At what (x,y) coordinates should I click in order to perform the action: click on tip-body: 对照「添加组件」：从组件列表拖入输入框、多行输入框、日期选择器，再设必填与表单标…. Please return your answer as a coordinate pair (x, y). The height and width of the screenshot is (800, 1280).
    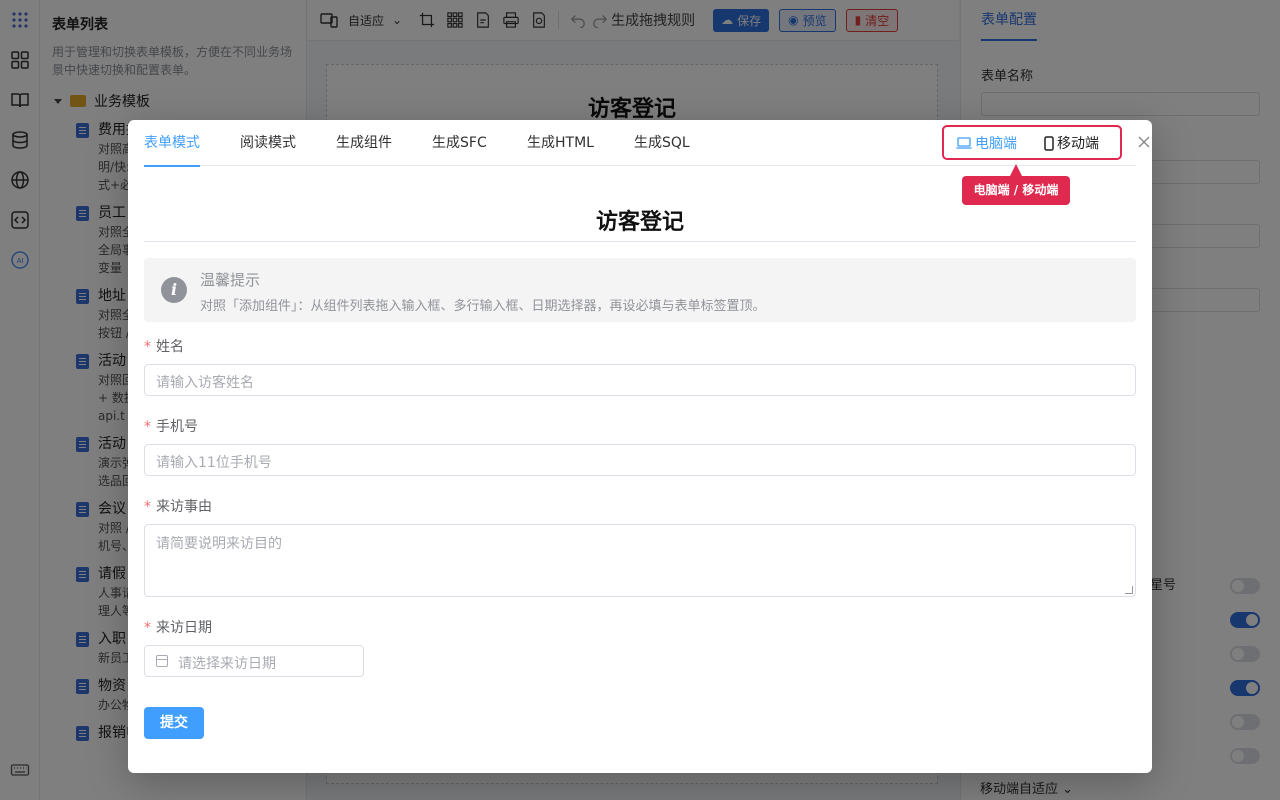
    Looking at the image, I should click on (483, 306).